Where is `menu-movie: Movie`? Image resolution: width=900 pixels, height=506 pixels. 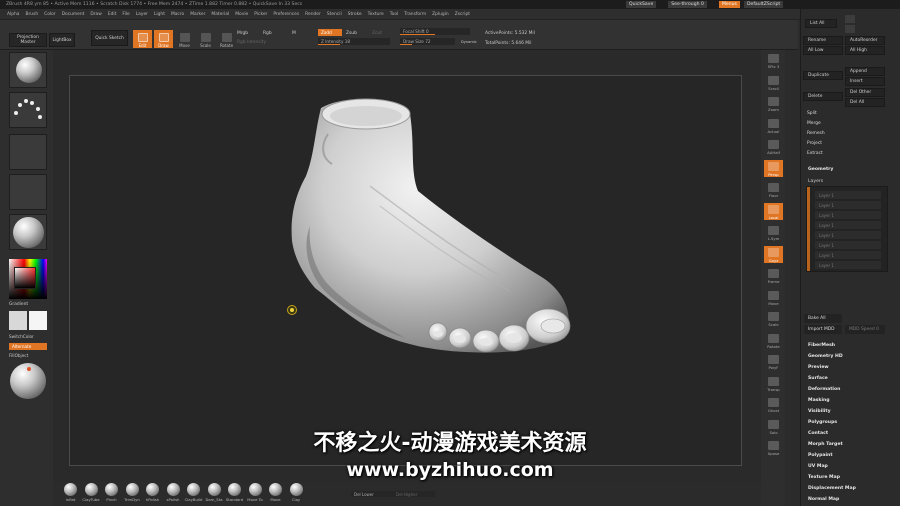
menu-movie: Movie is located at coordinates (241, 14).